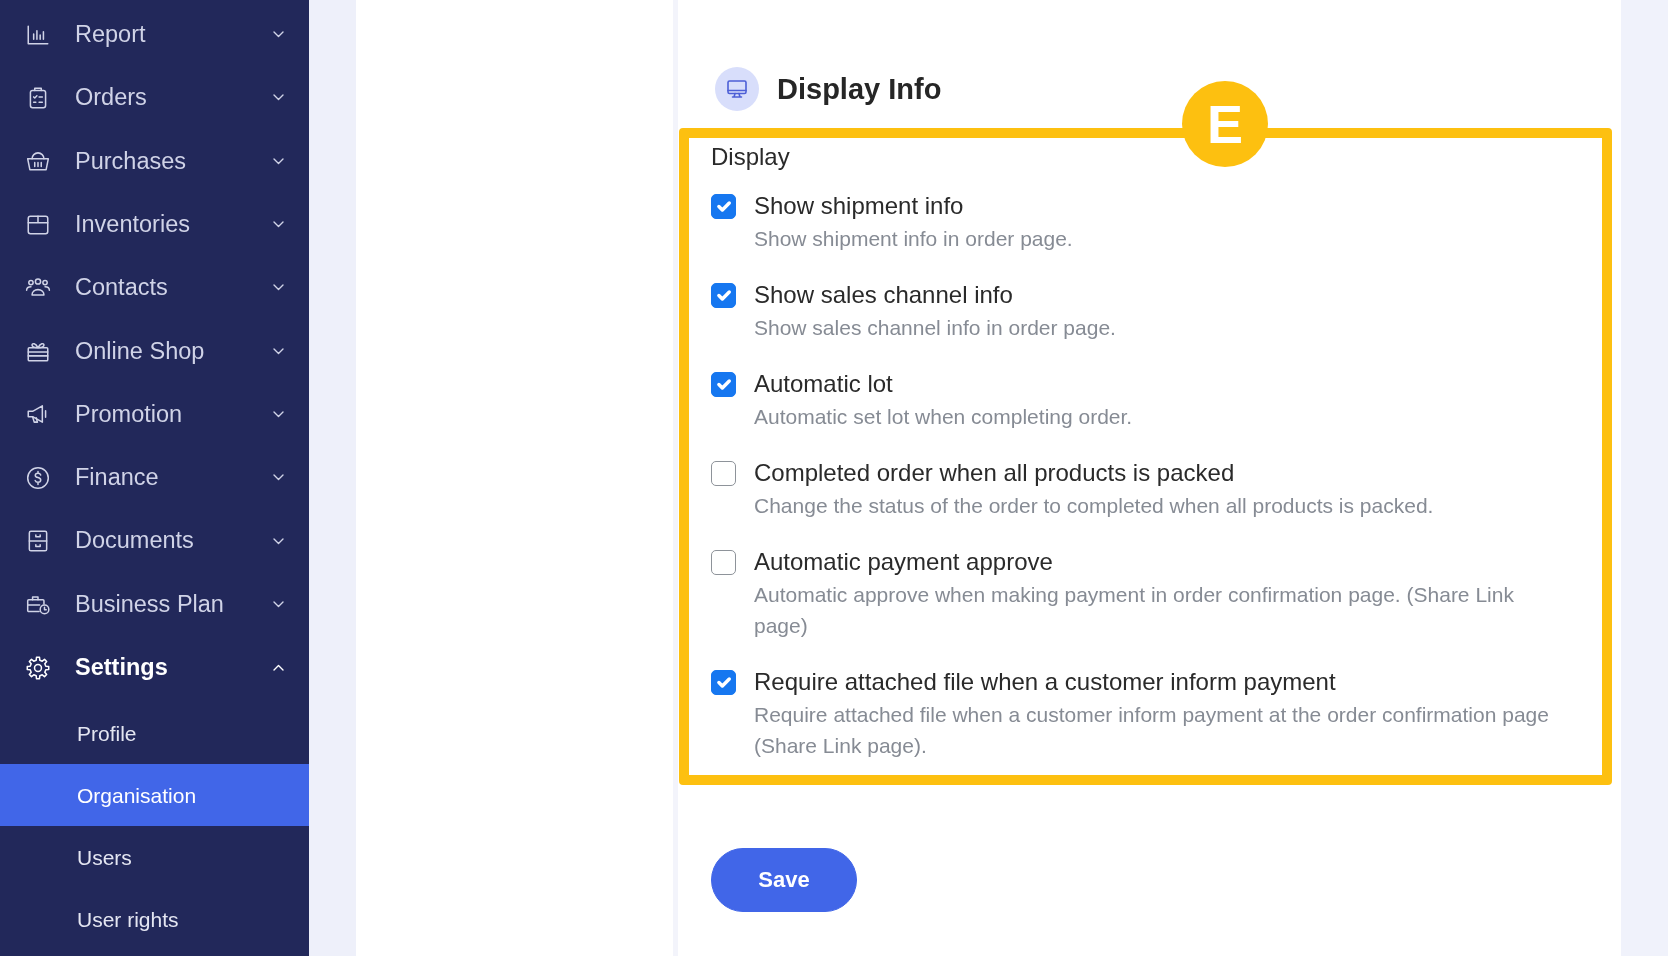  What do you see at coordinates (824, 384) in the screenshot?
I see `option-title: Automatic lot` at bounding box center [824, 384].